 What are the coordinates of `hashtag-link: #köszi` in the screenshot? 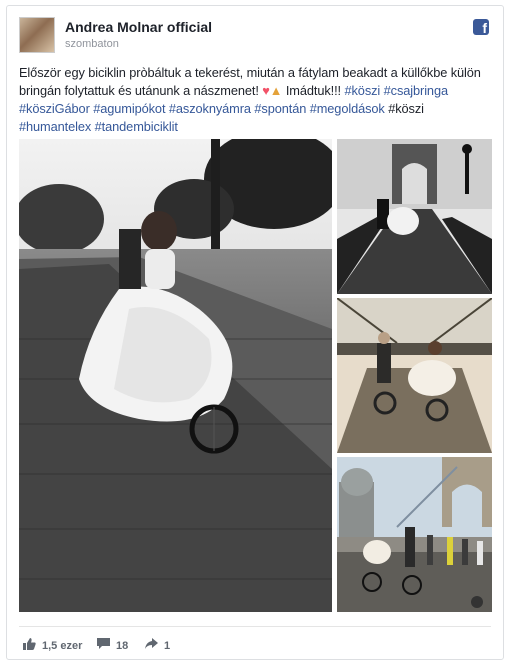 It's located at (362, 90).